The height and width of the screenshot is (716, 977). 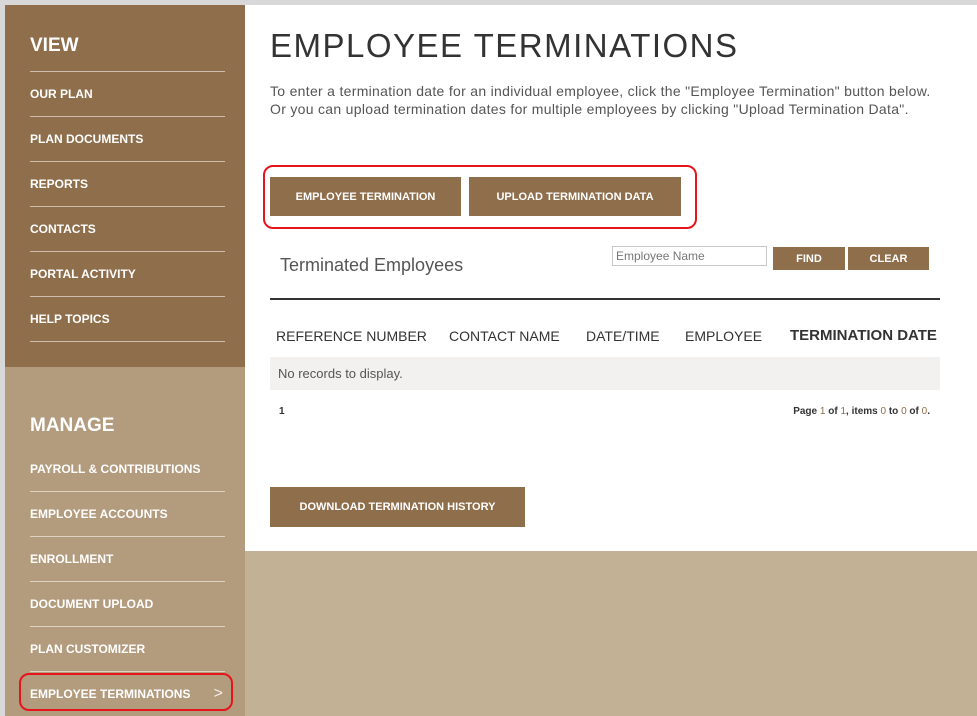 What do you see at coordinates (863, 335) in the screenshot?
I see `column-header-termination-date: TERMINATION DATE` at bounding box center [863, 335].